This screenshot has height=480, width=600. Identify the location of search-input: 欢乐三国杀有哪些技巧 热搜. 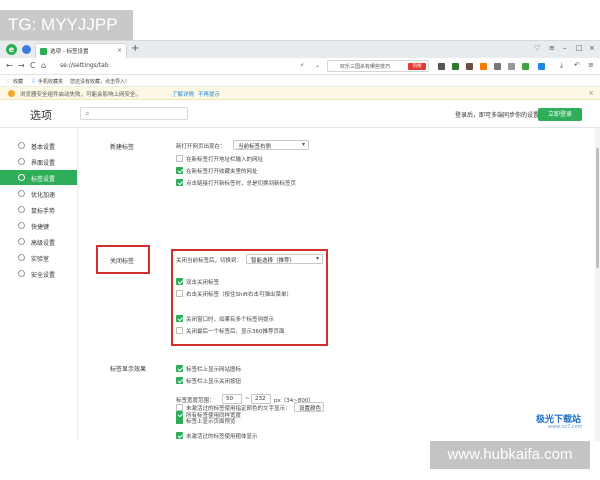
(378, 66).